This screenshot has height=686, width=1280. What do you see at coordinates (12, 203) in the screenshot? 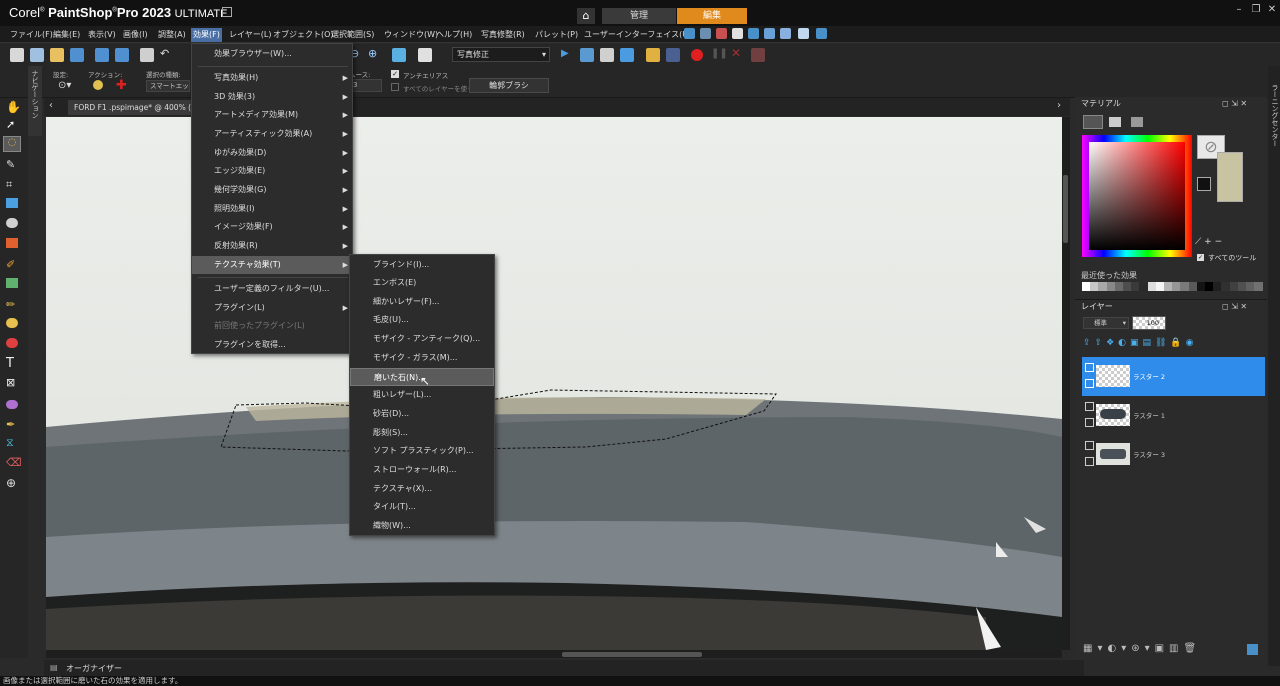
I see `straighten-tool-icon` at bounding box center [12, 203].